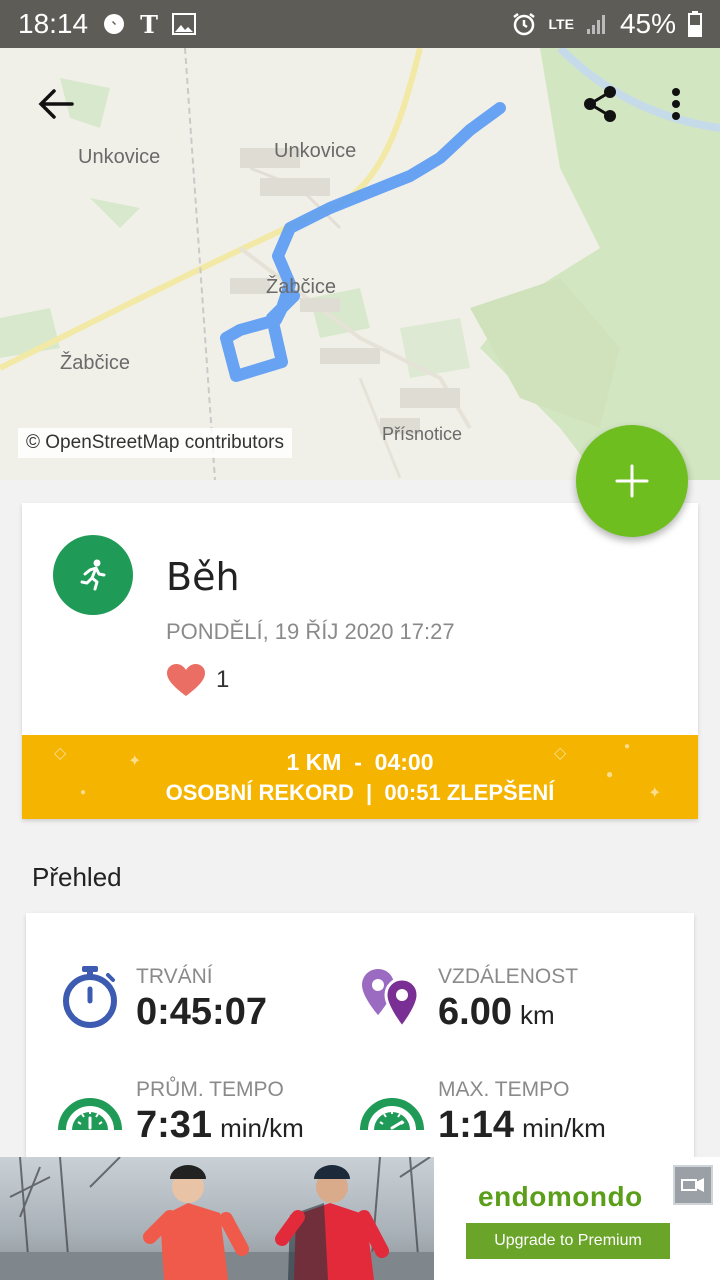 Image resolution: width=720 pixels, height=1280 pixels. I want to click on share-button, so click(600, 104).